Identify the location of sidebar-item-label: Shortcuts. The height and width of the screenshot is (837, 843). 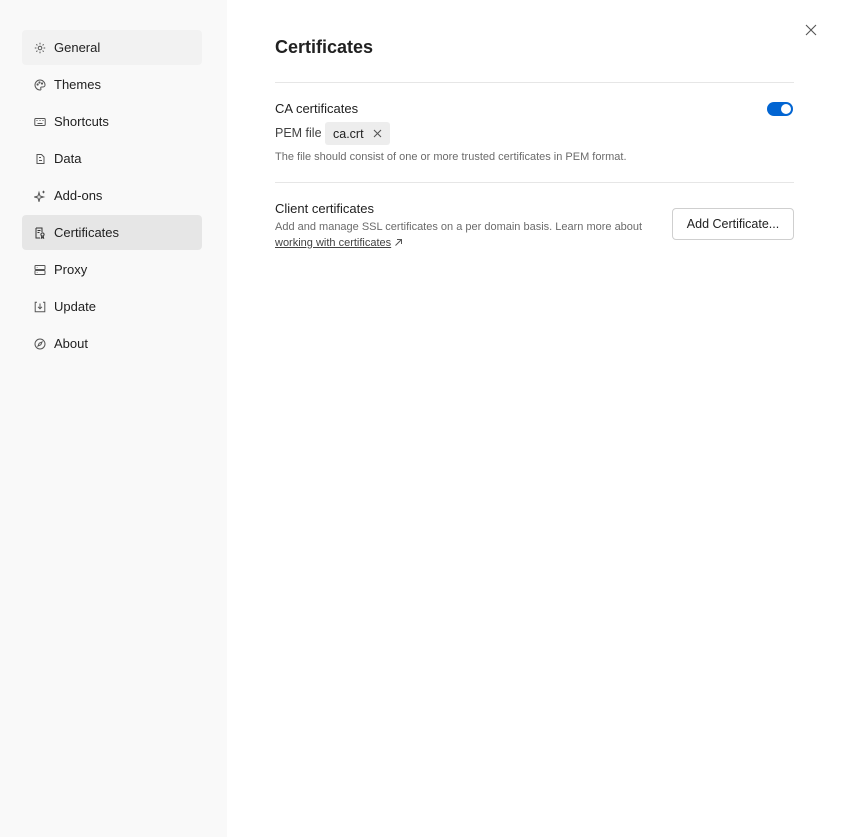
(81, 121).